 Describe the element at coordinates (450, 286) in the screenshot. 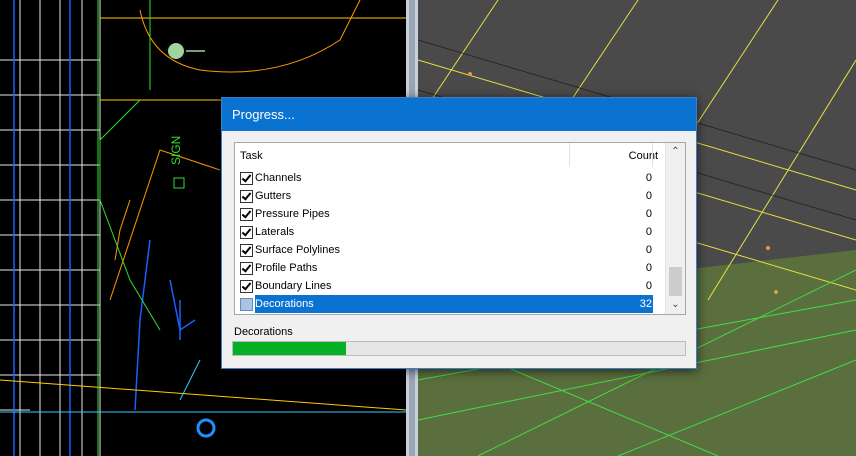

I see `task-row-boundary-lines: Boundary Lines 0` at that location.